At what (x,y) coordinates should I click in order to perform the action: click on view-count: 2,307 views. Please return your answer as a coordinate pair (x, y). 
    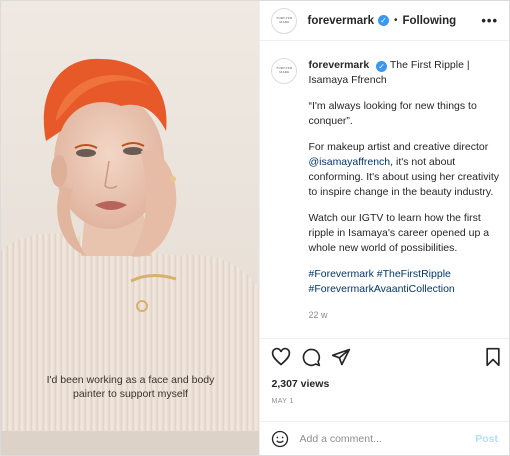
    Looking at the image, I should click on (300, 384).